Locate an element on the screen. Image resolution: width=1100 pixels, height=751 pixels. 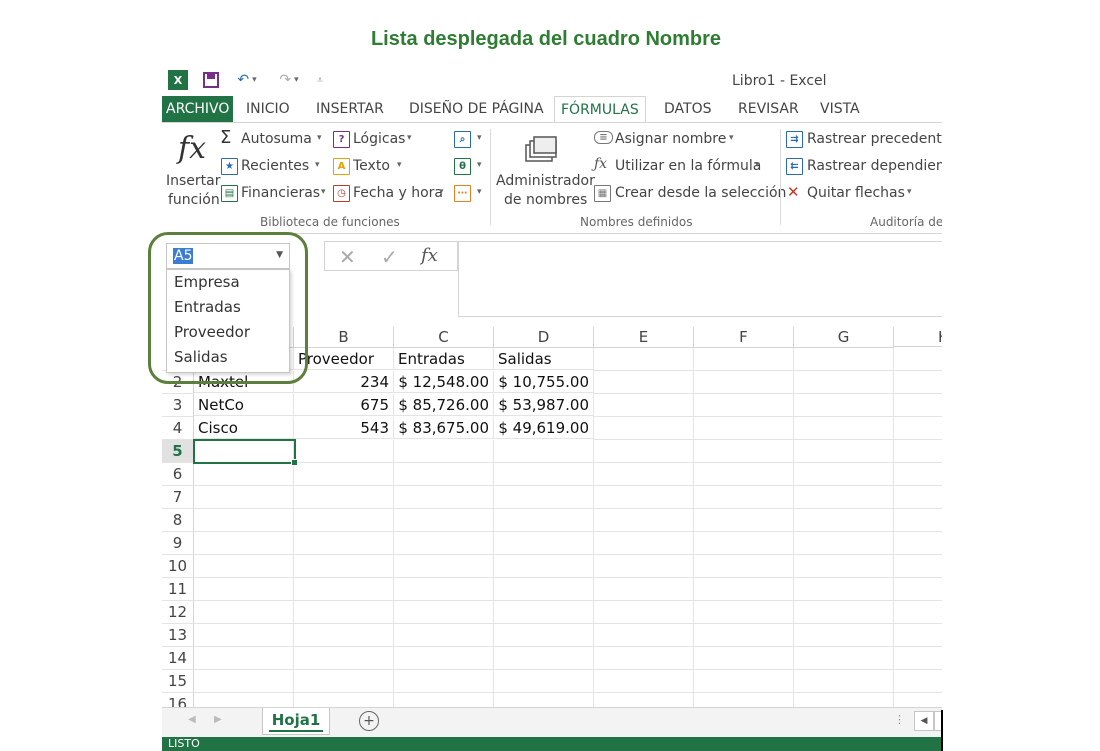
rastrear-dependientes-button: ⇇ Rastrear dependientes is located at coordinates (864, 167).